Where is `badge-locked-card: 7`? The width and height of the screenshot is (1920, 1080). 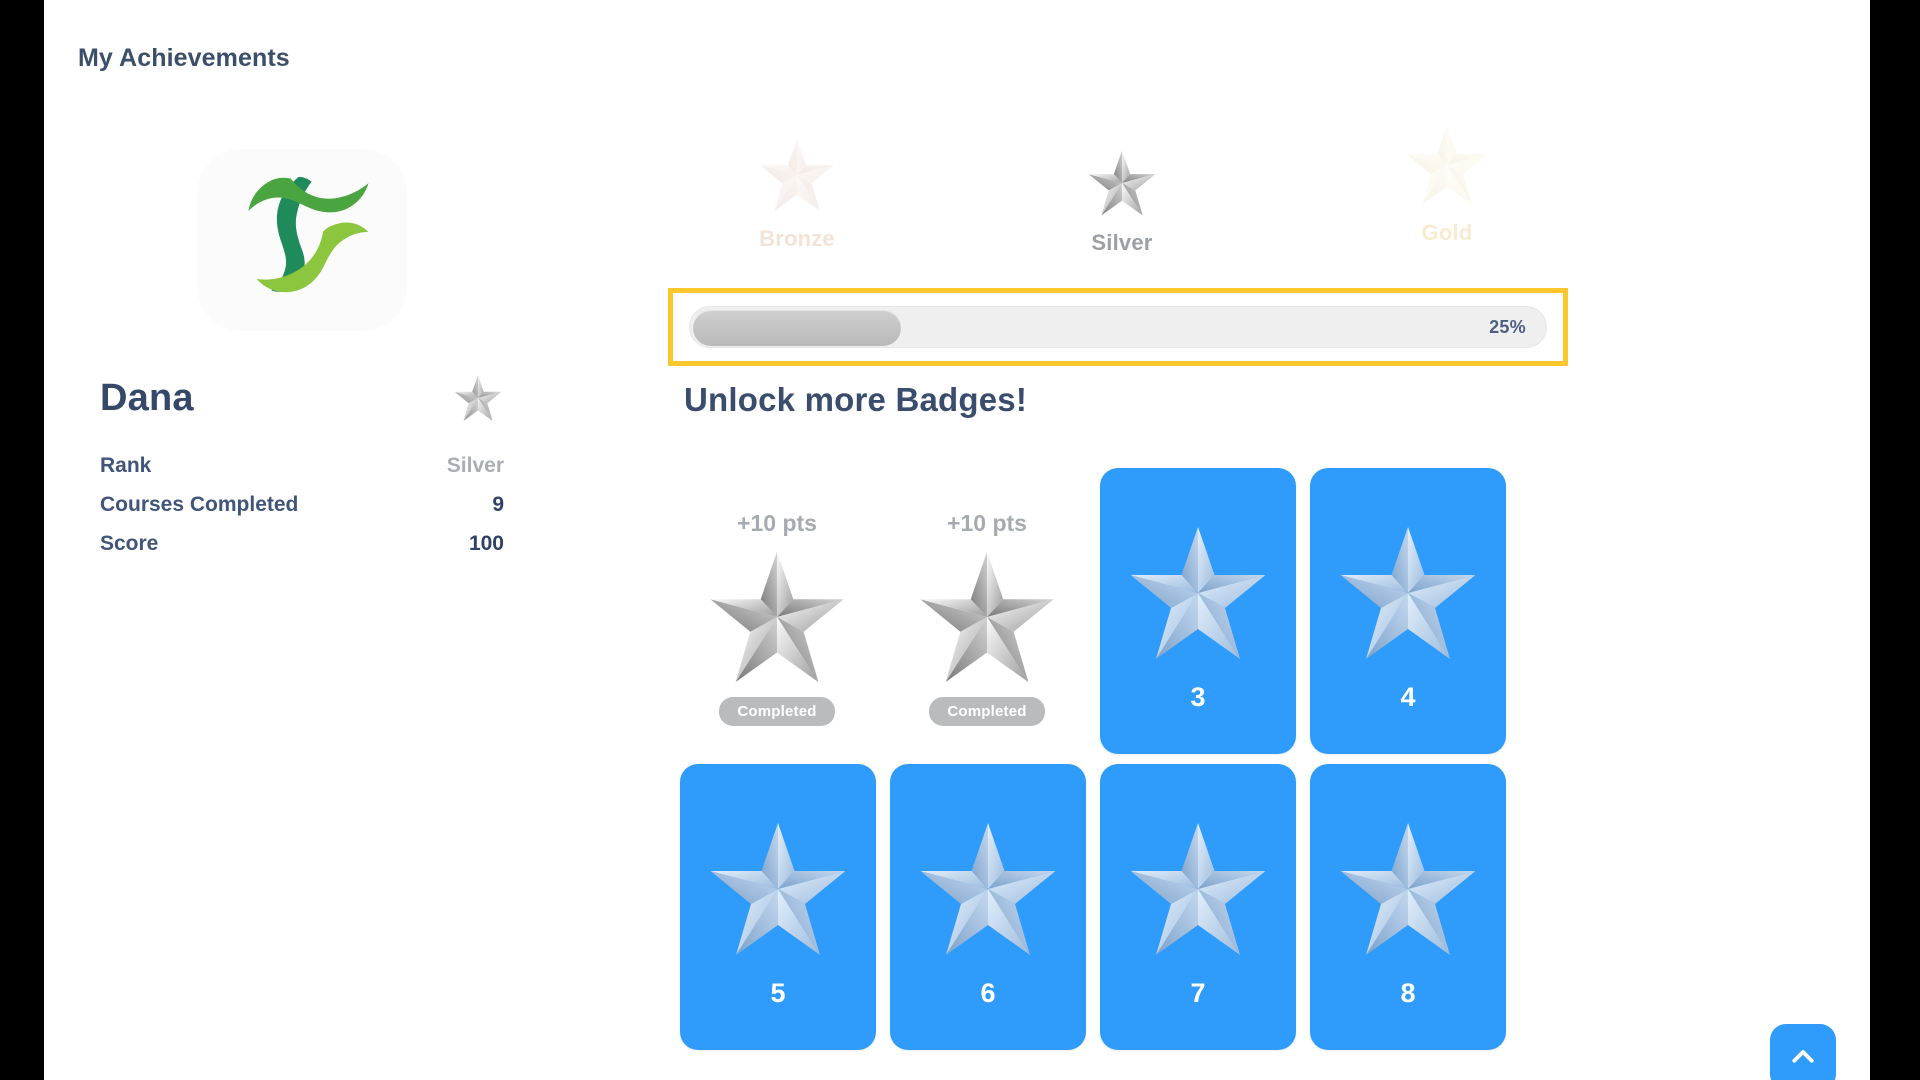 badge-locked-card: 7 is located at coordinates (1198, 907).